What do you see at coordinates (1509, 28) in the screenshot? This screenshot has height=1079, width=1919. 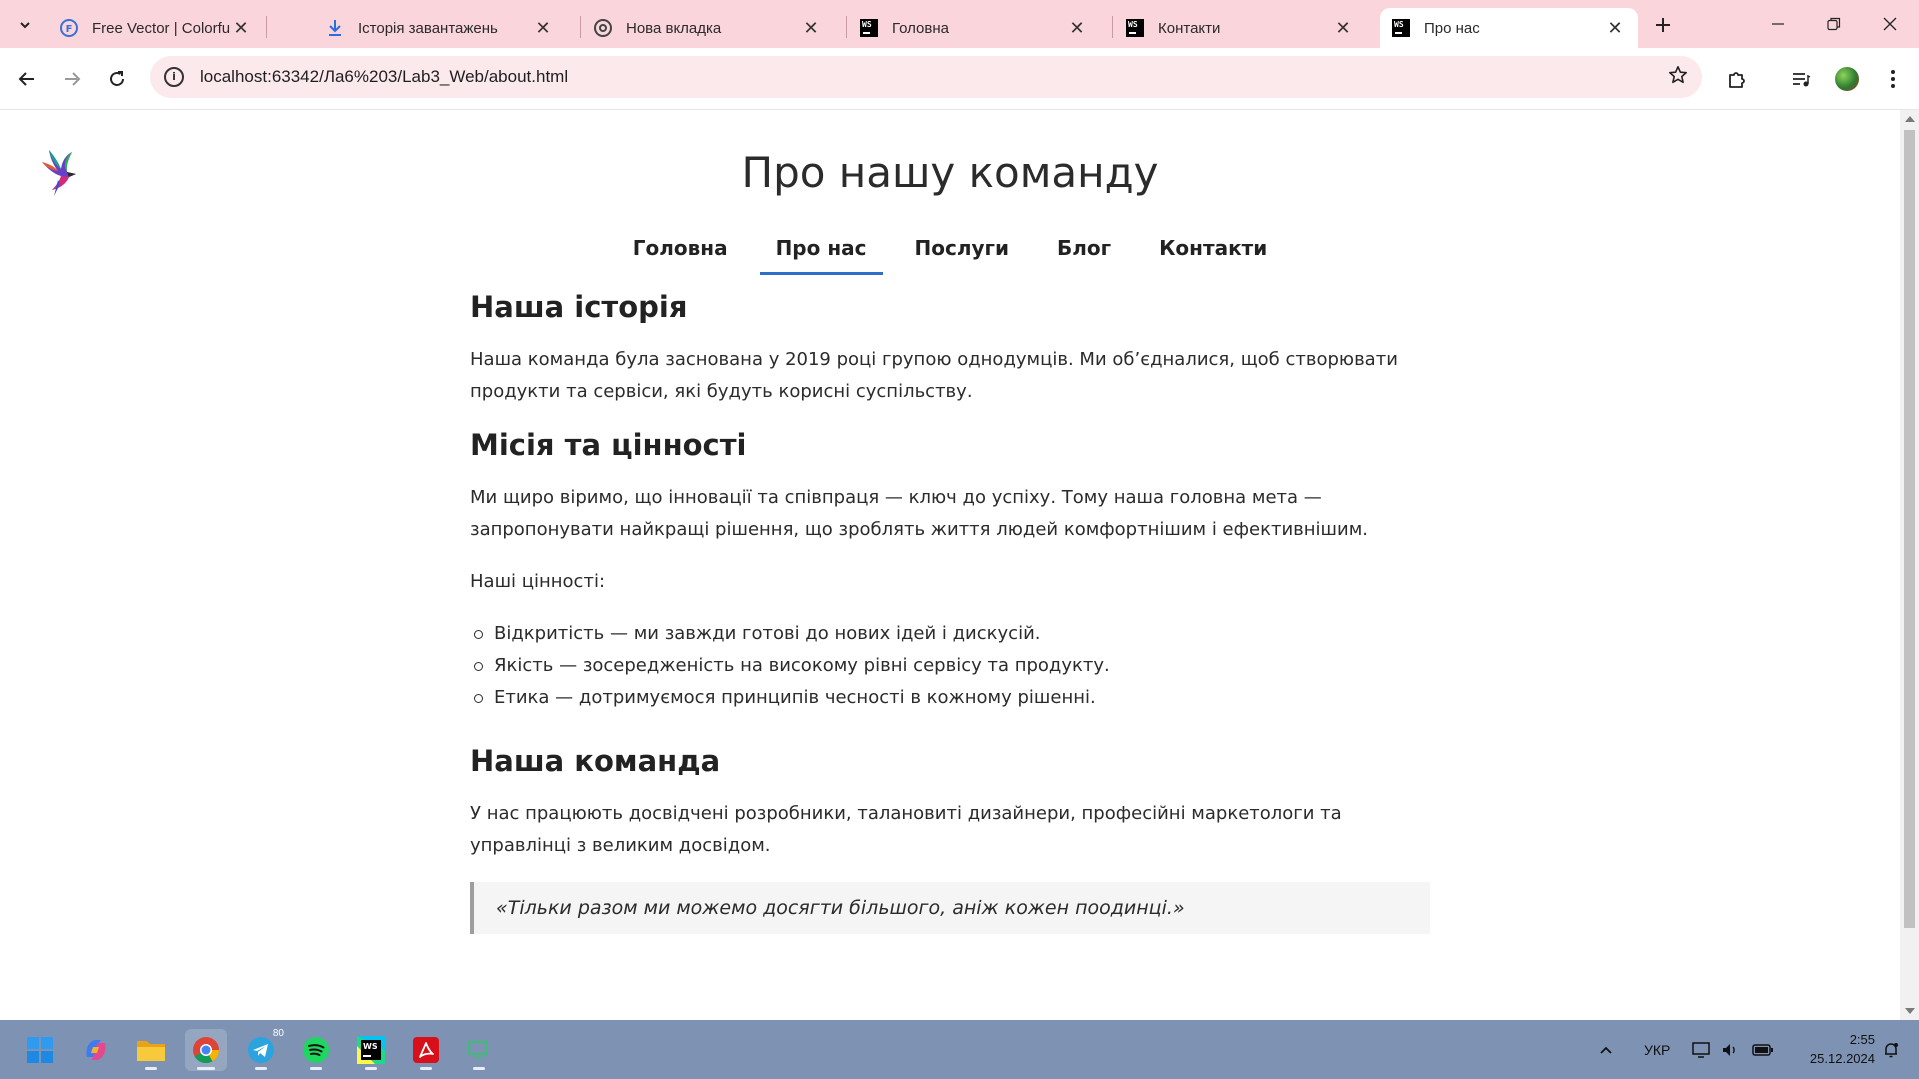 I see `tab-about: WS Про нас ✕` at bounding box center [1509, 28].